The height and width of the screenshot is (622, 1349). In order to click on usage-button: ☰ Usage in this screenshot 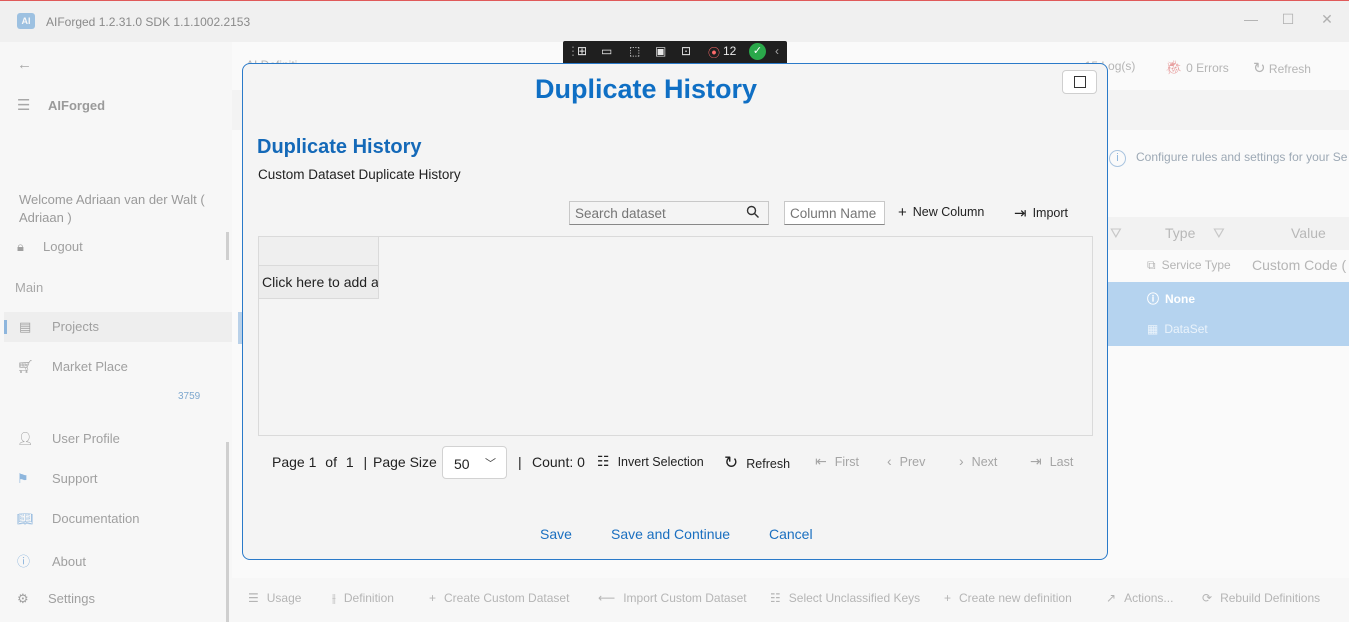, I will do `click(274, 598)`.